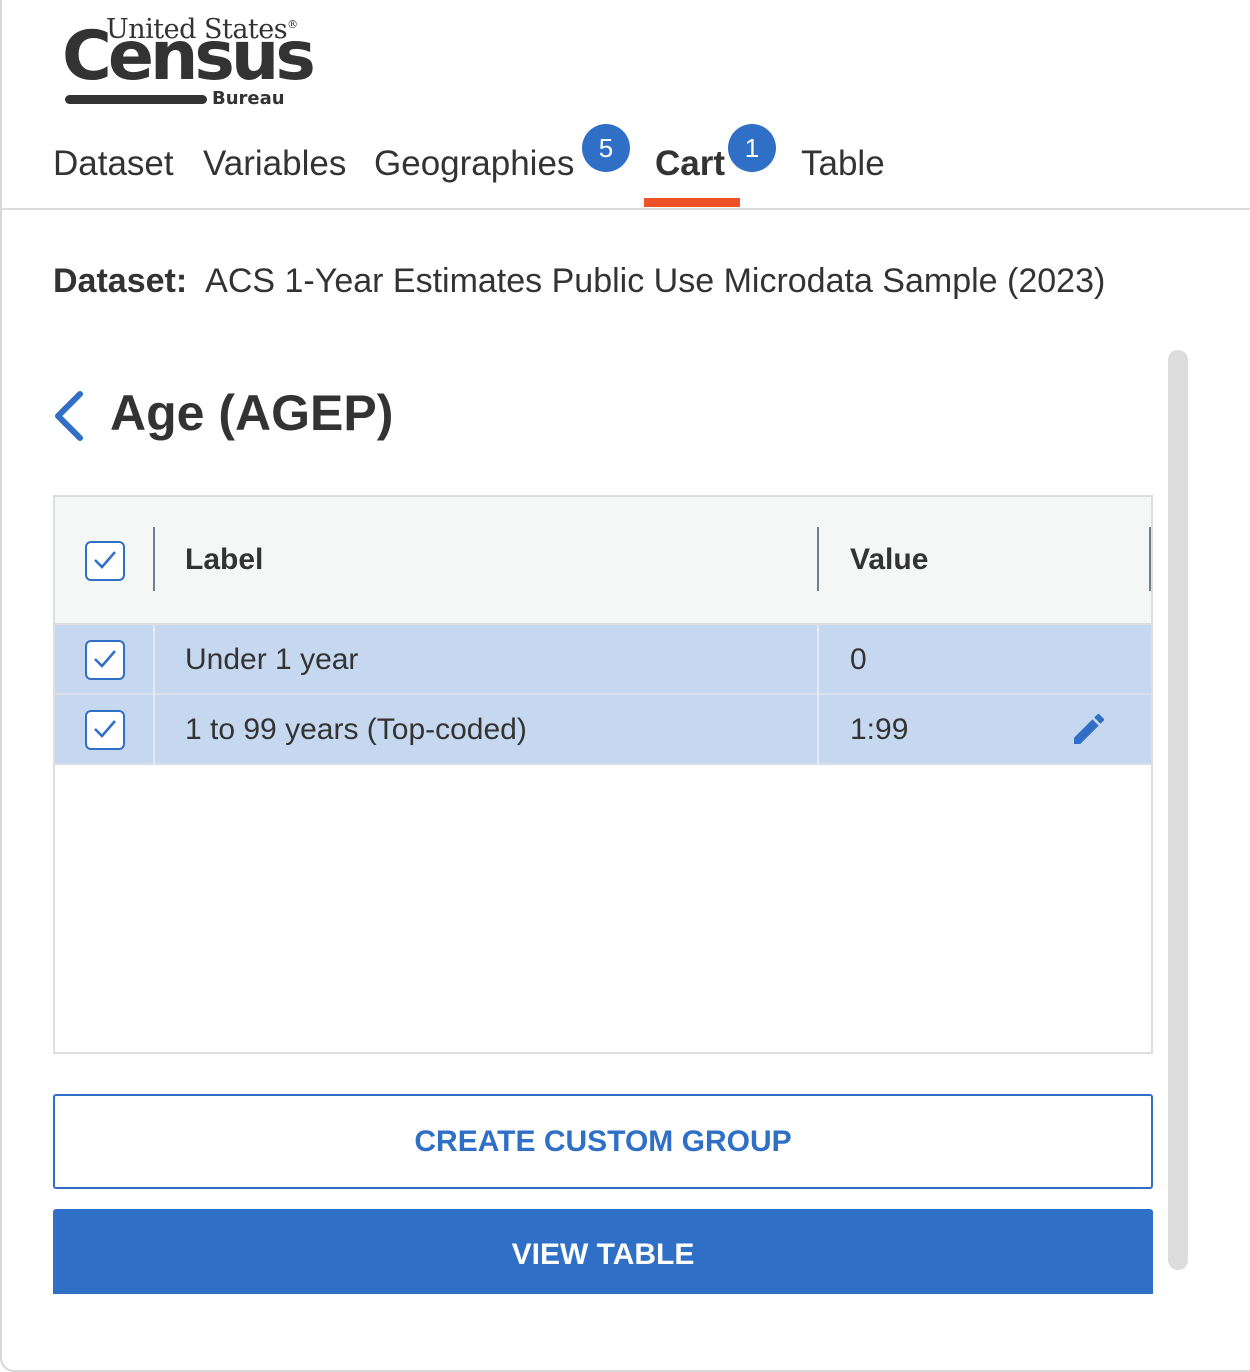 Image resolution: width=1250 pixels, height=1372 pixels. I want to click on row-value: 1:99, so click(879, 729).